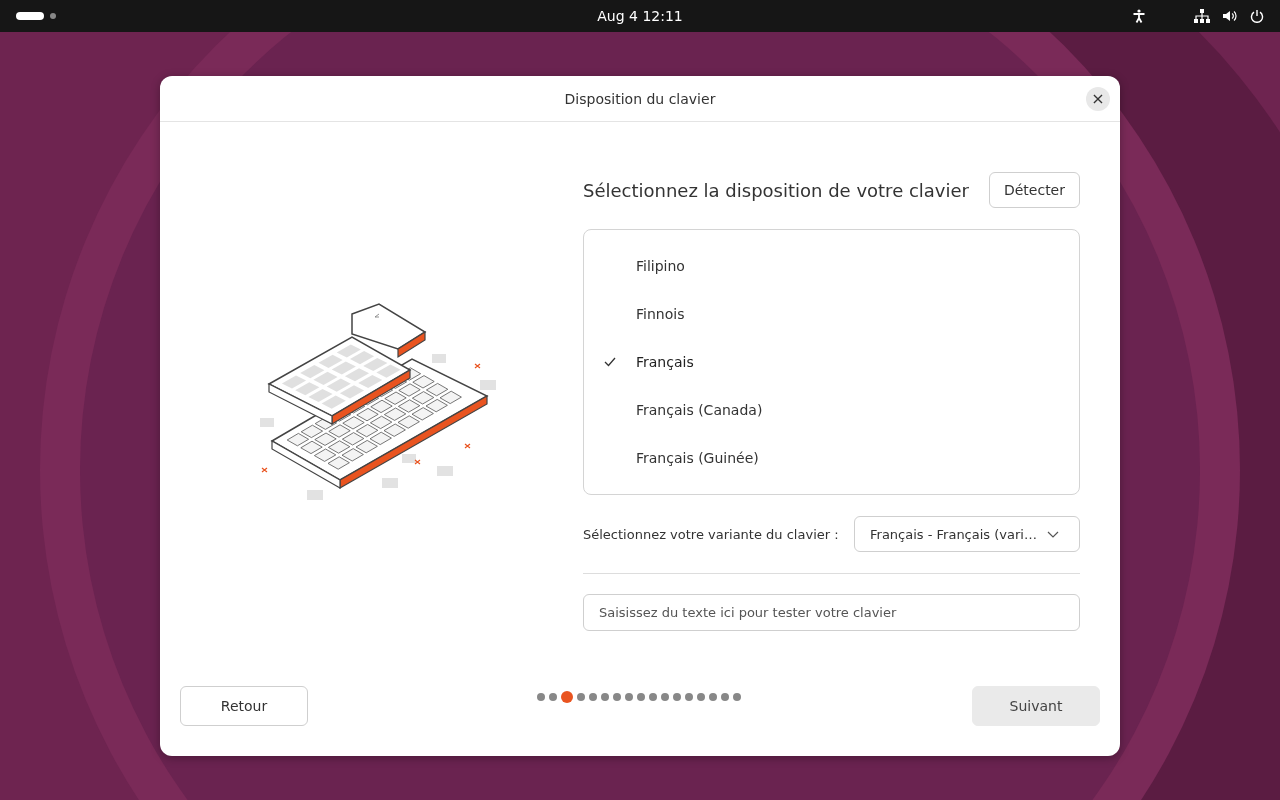 The image size is (1280, 800). I want to click on layout-item: Finnois, so click(831, 314).